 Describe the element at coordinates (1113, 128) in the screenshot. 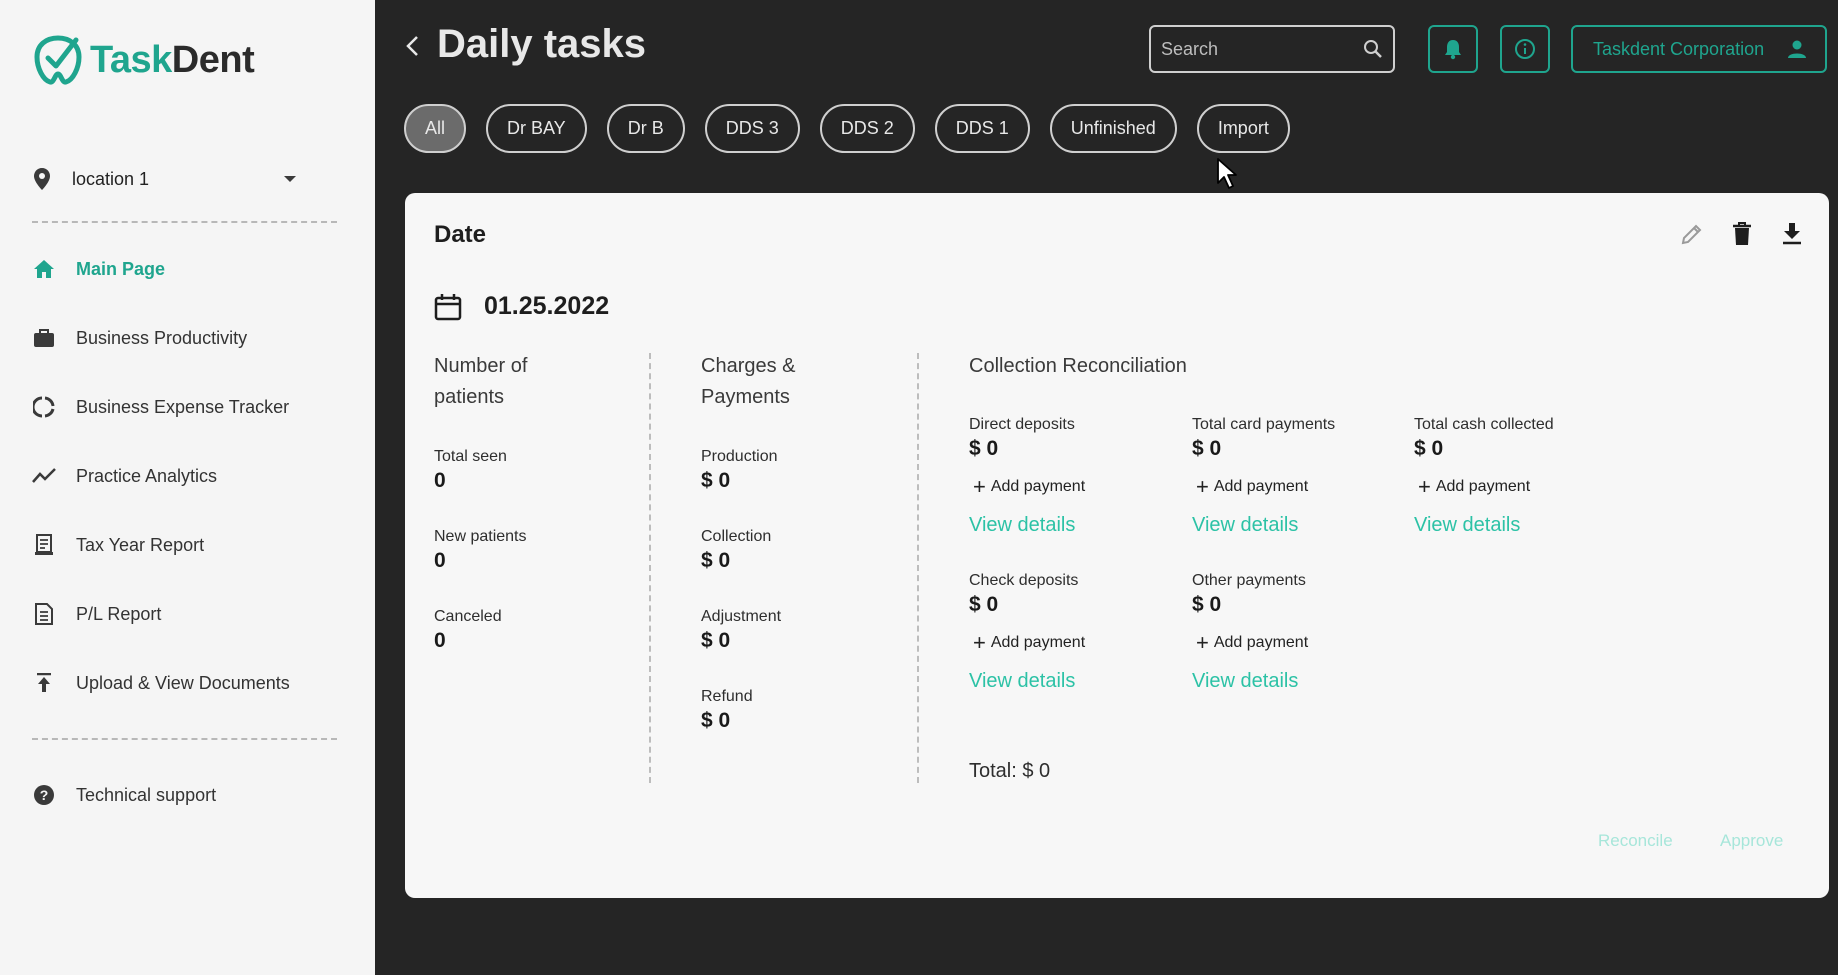

I see `filter-chip-unfinished: Unfinished` at that location.